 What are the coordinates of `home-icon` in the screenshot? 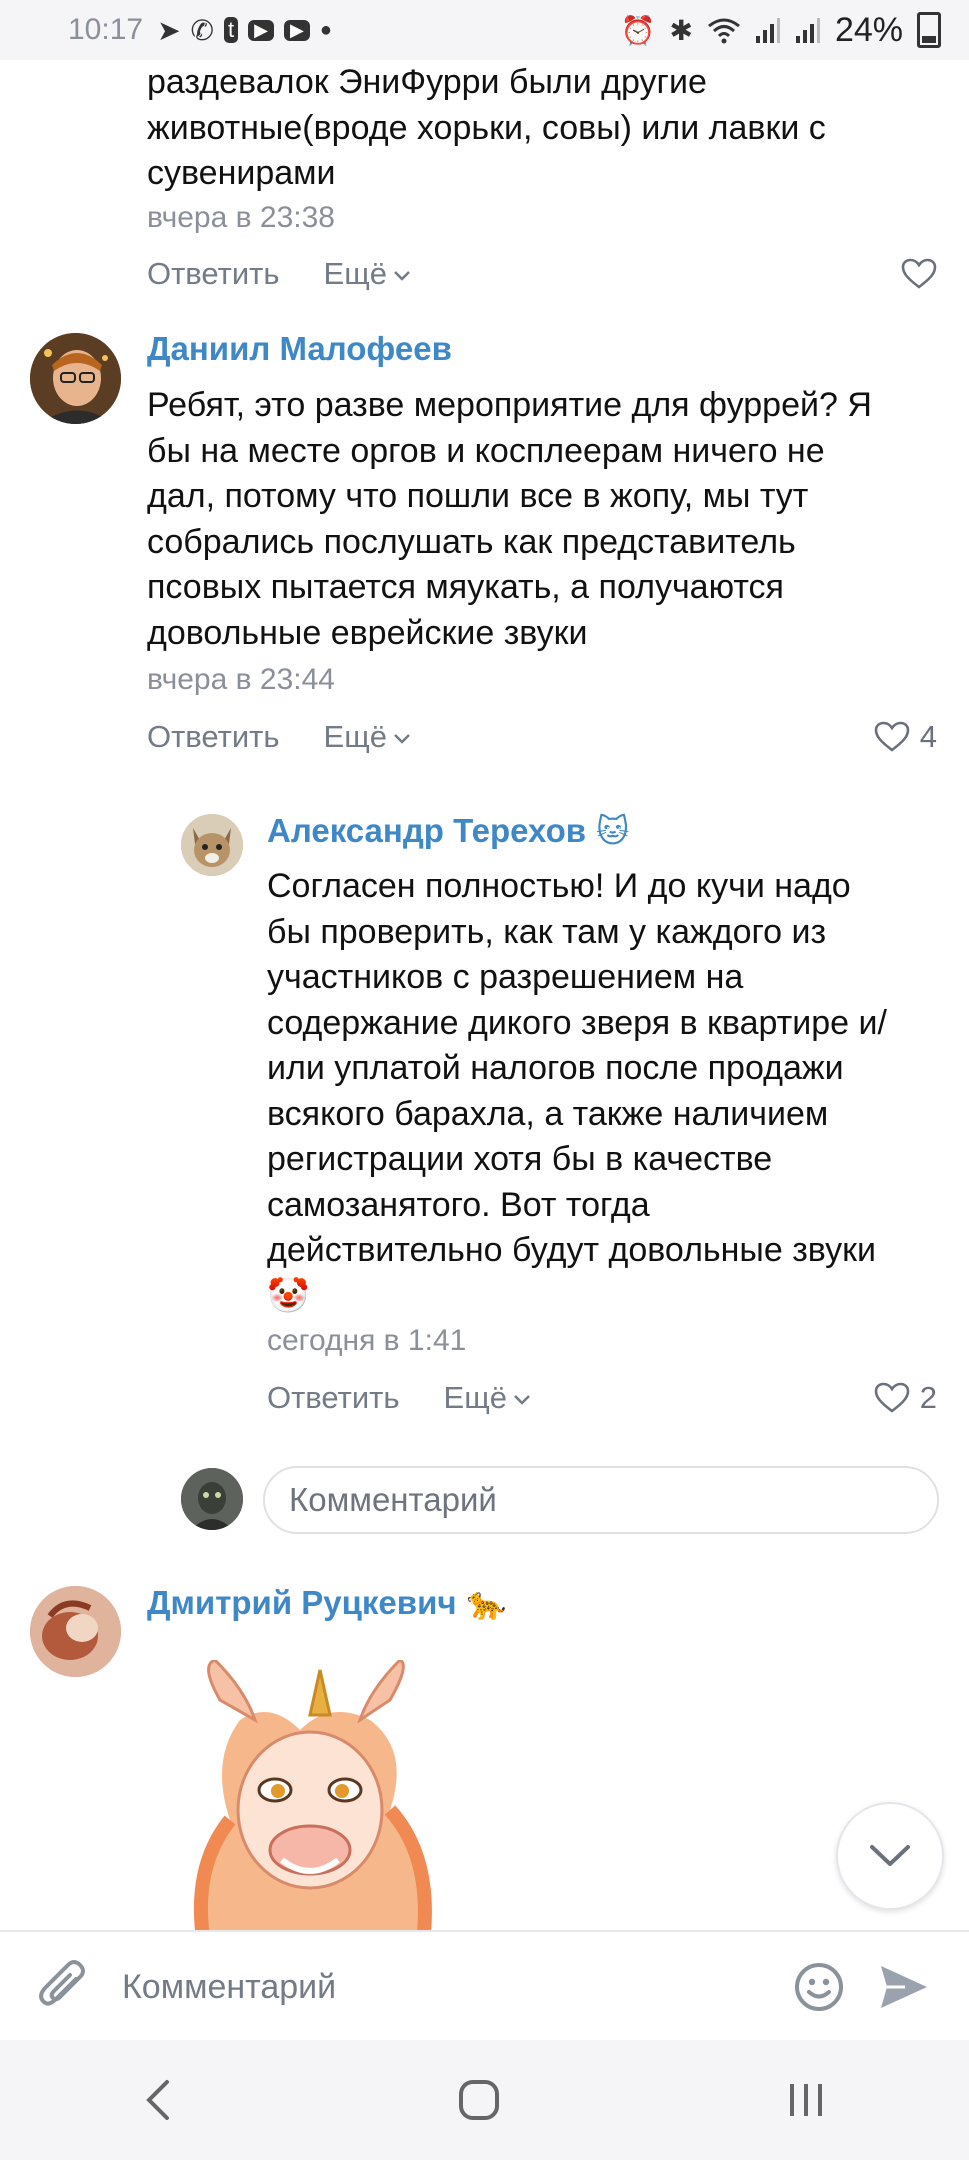 It's located at (479, 2100).